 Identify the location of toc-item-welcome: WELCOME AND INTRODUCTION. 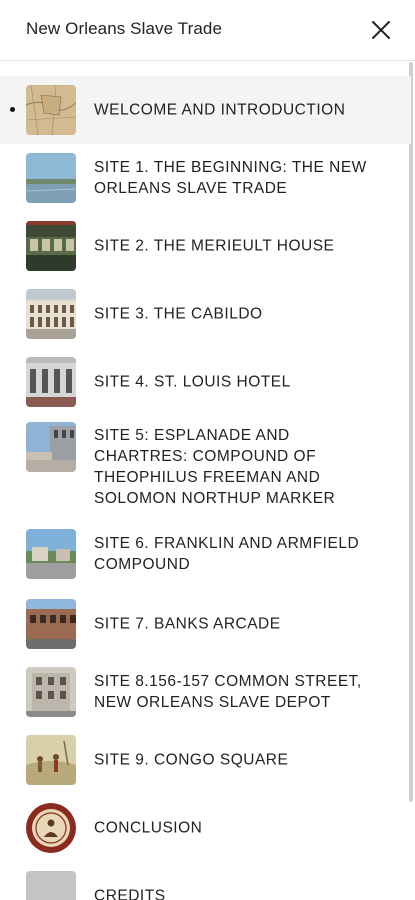
(205, 110).